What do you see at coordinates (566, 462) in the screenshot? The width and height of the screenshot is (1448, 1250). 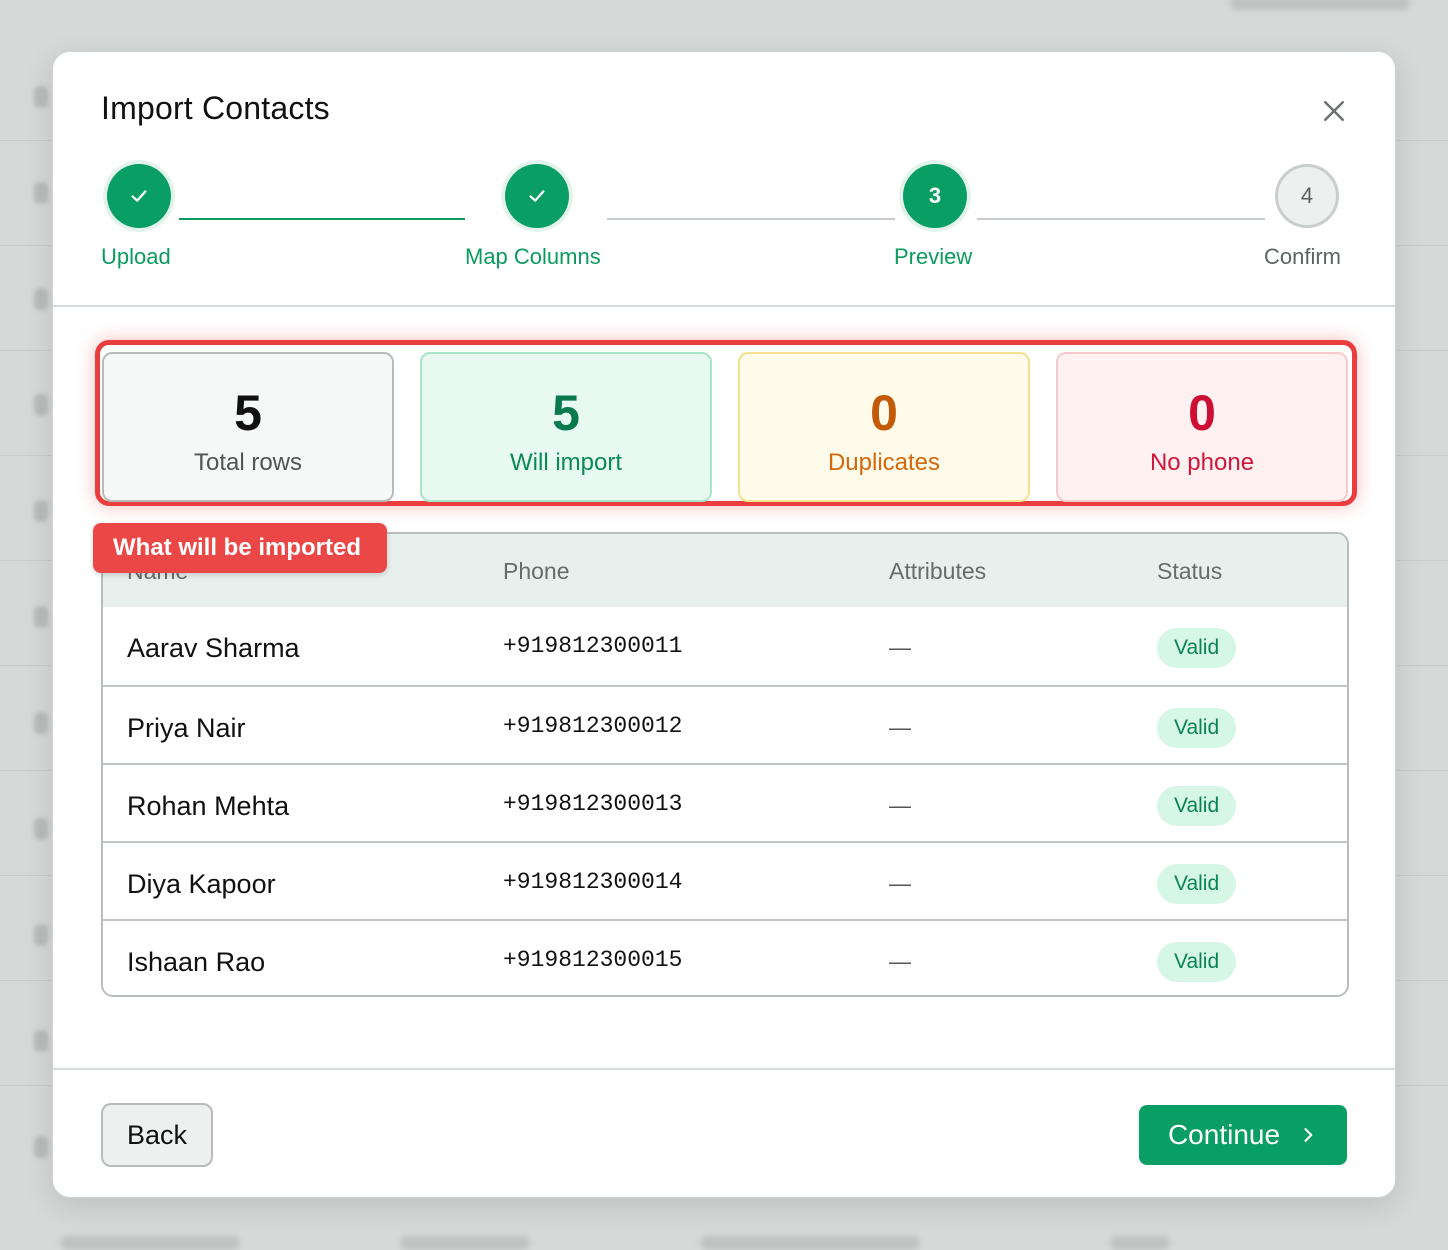 I see `stat-label: Will import` at bounding box center [566, 462].